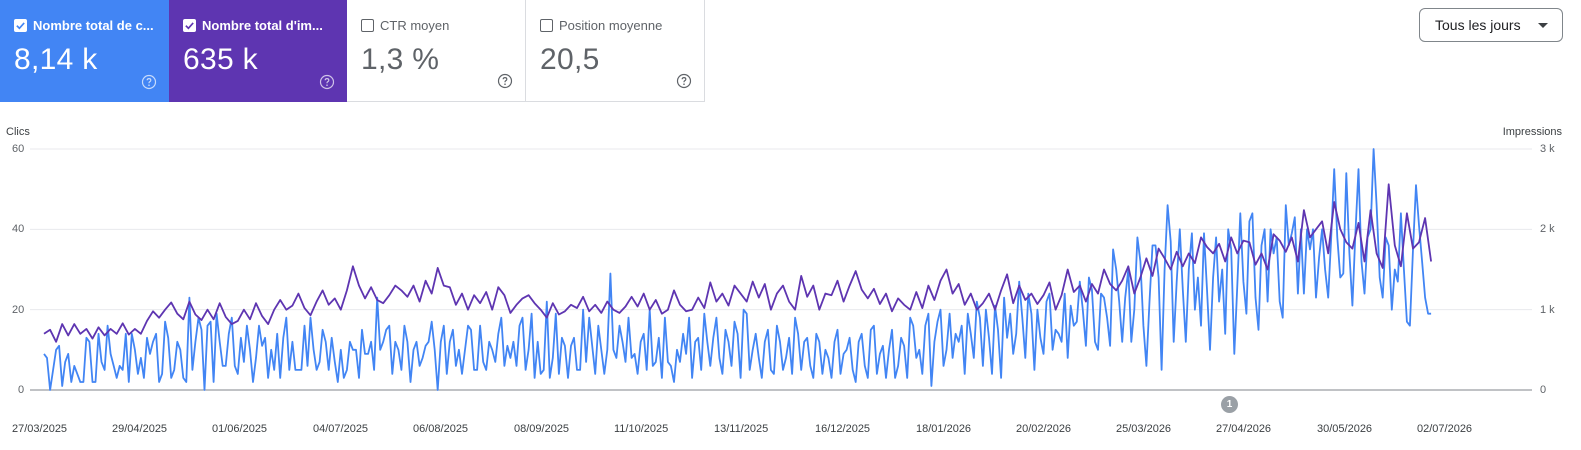  Describe the element at coordinates (1229, 404) in the screenshot. I see `annotation-marker: 1` at that location.